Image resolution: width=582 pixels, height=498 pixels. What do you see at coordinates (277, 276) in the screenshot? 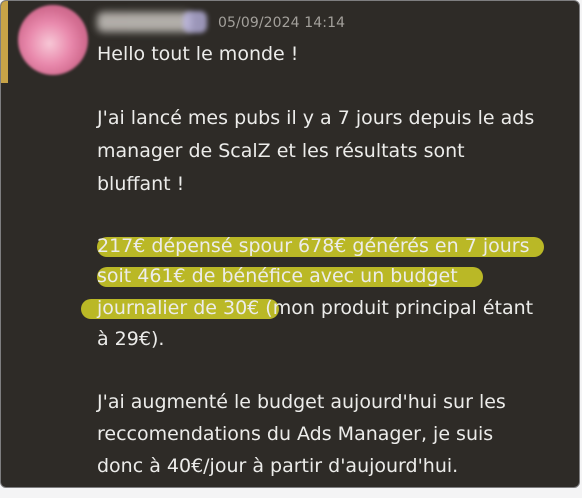
I see `profit-text: soit 461€ de bénéfice avec un budget` at bounding box center [277, 276].